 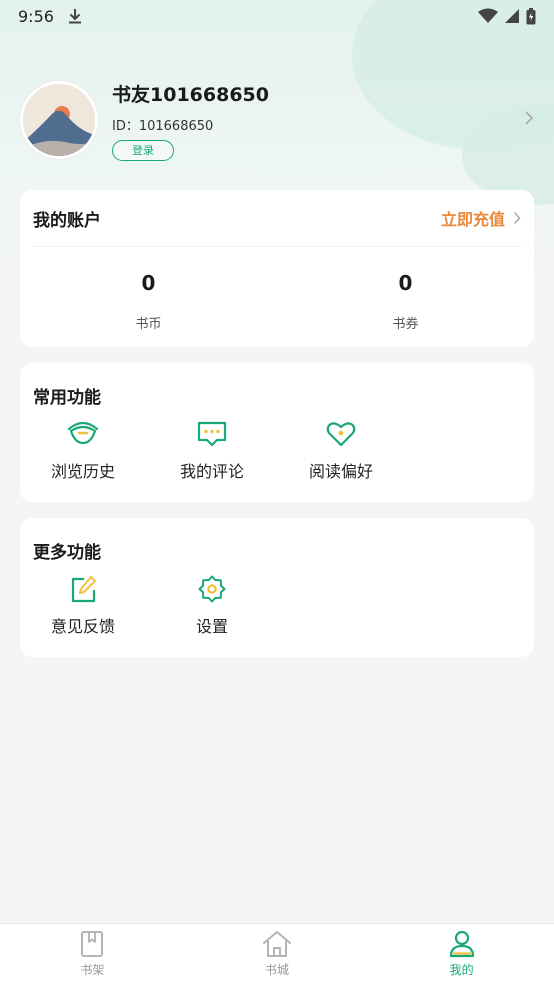 I want to click on nav-item-mine: 我的, so click(x=461, y=954).